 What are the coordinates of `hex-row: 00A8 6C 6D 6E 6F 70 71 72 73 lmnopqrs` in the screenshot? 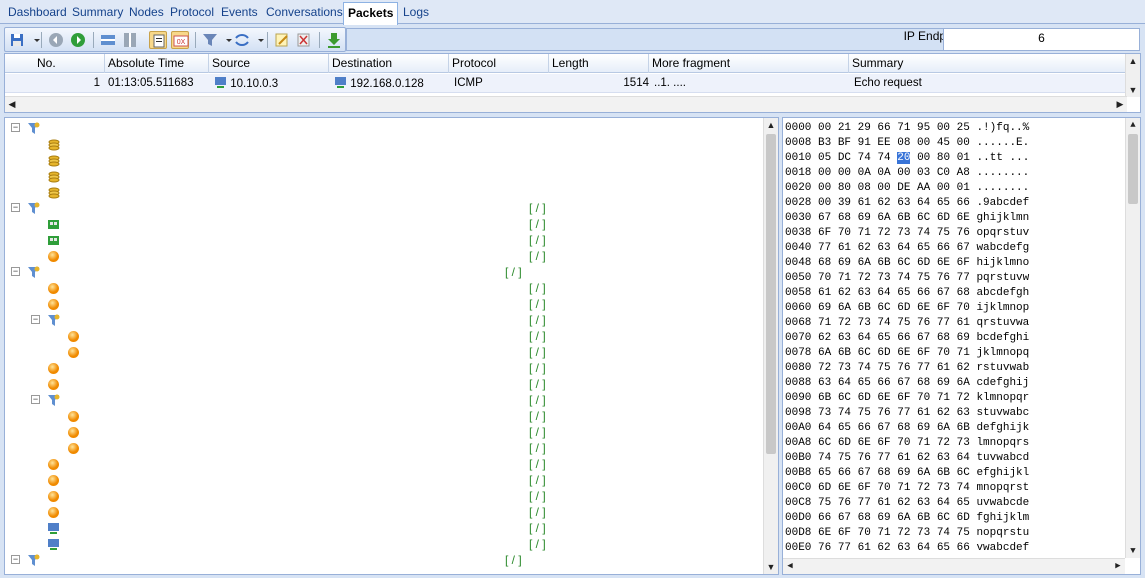 It's located at (907, 443).